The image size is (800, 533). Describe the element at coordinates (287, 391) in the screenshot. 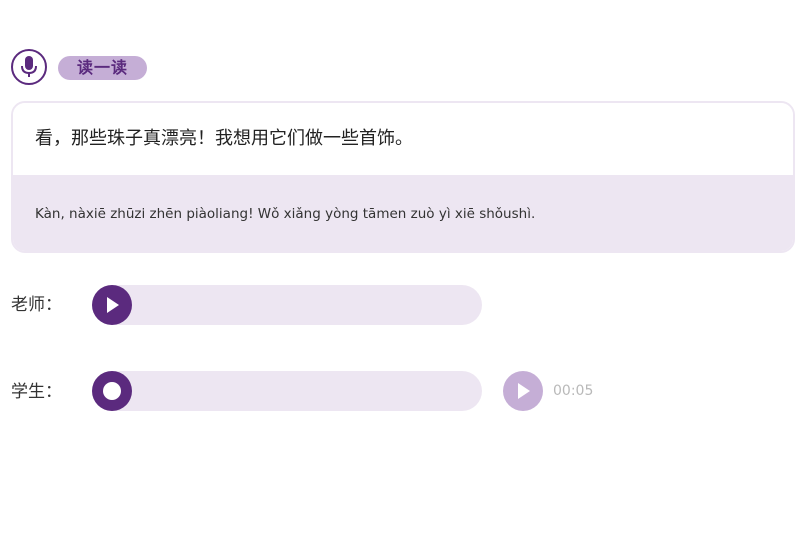

I see `student-audio-track` at that location.